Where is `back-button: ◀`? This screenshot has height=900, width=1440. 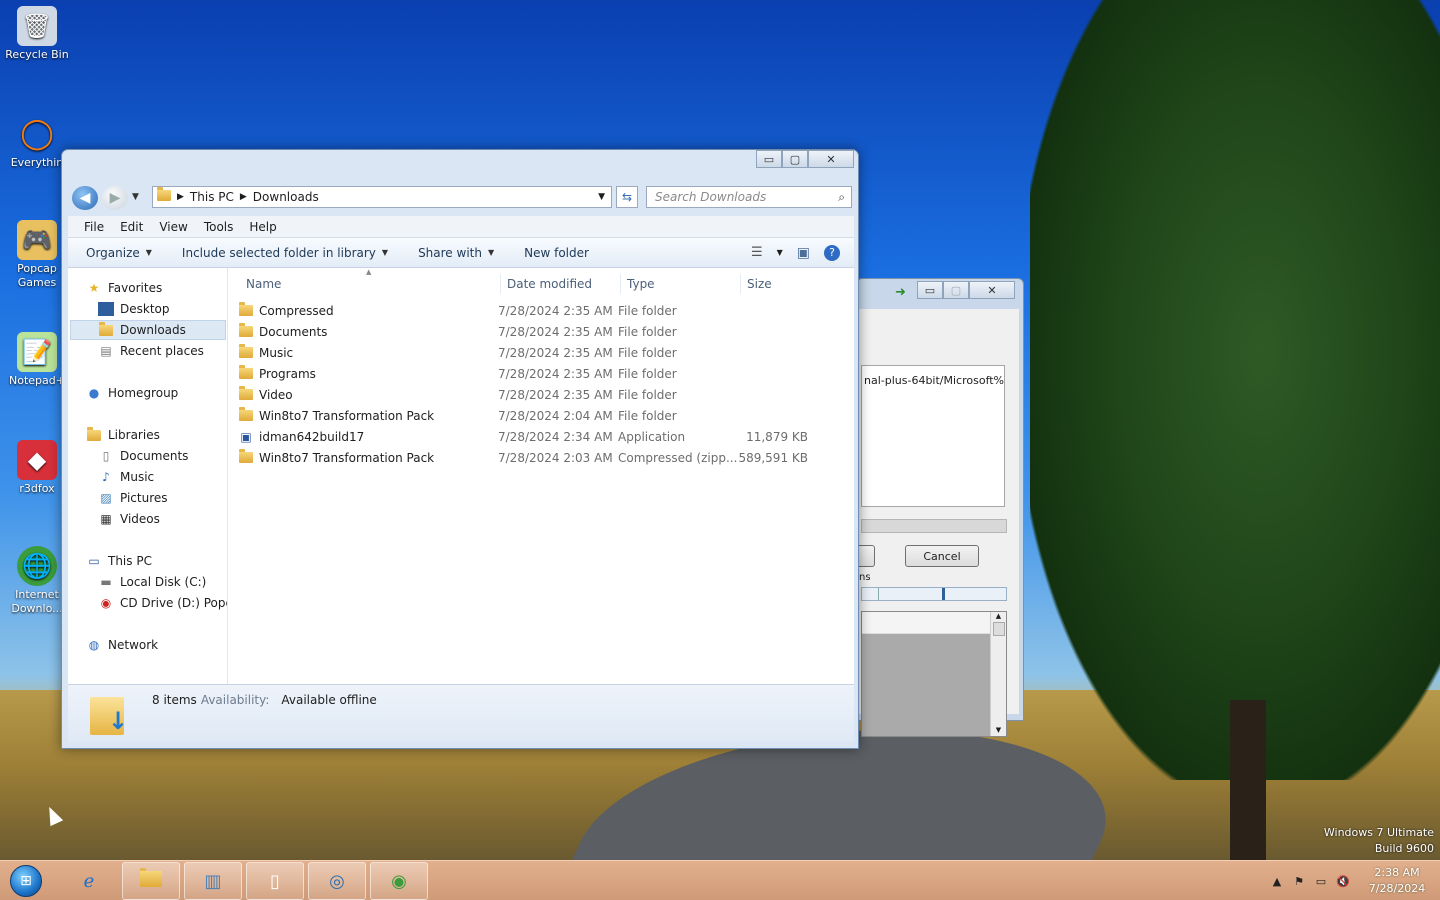 back-button: ◀ is located at coordinates (85, 198).